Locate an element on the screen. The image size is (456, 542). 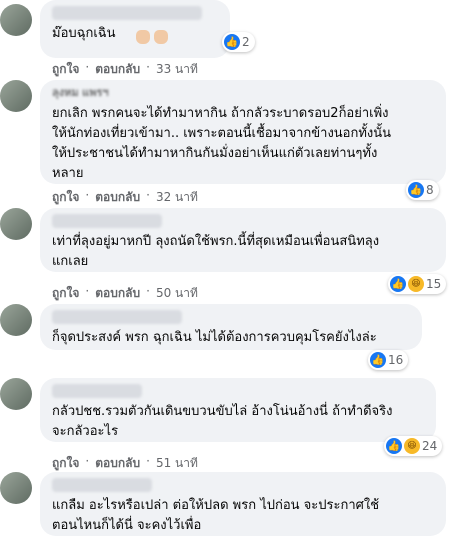
reaction-count: 15 is located at coordinates (434, 284).